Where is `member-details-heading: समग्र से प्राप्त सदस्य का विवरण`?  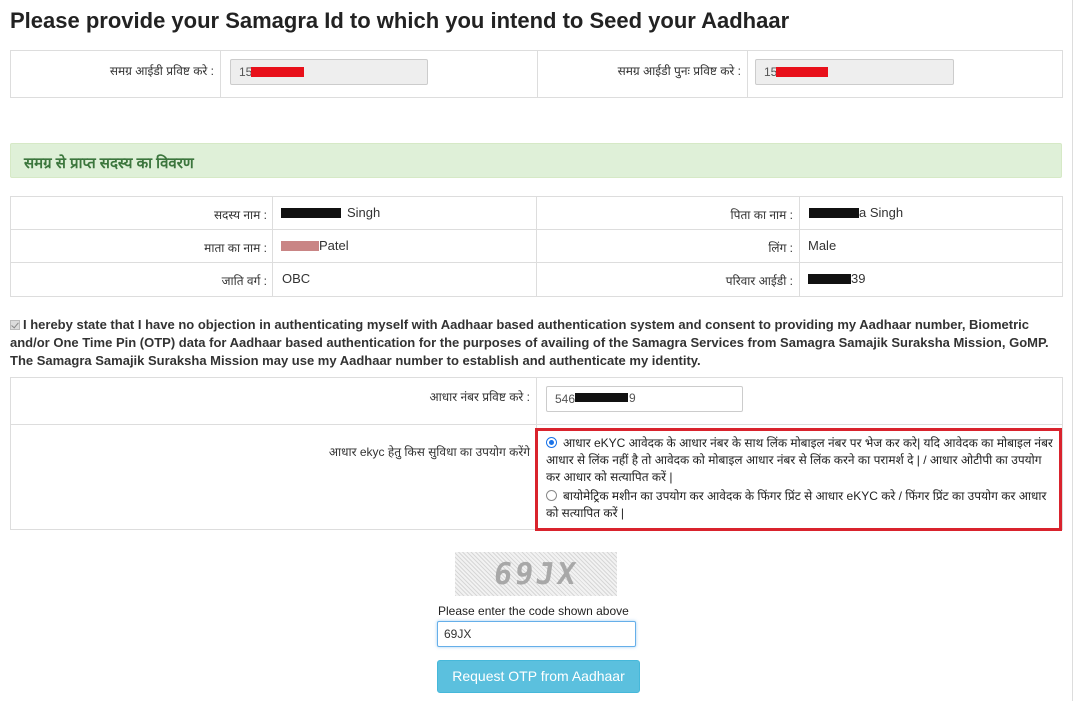 member-details-heading: समग्र से प्राप्त सदस्य का विवरण is located at coordinates (536, 160).